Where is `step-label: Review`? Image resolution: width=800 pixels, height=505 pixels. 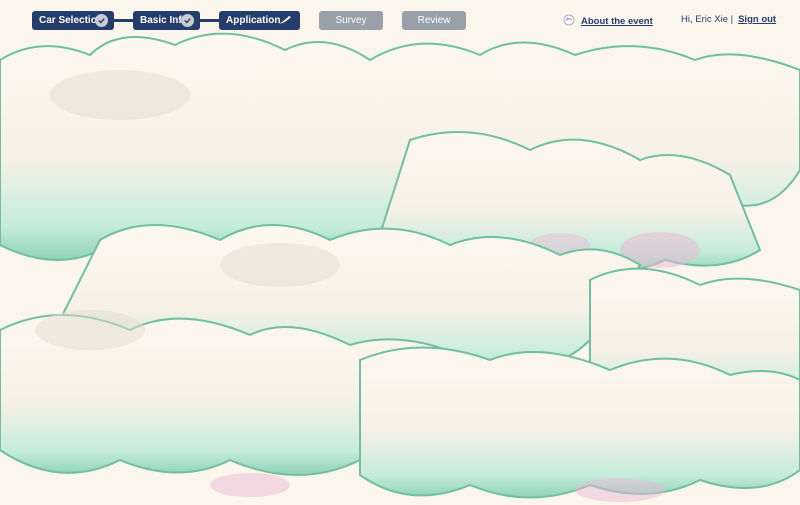
step-label: Review is located at coordinates (434, 20).